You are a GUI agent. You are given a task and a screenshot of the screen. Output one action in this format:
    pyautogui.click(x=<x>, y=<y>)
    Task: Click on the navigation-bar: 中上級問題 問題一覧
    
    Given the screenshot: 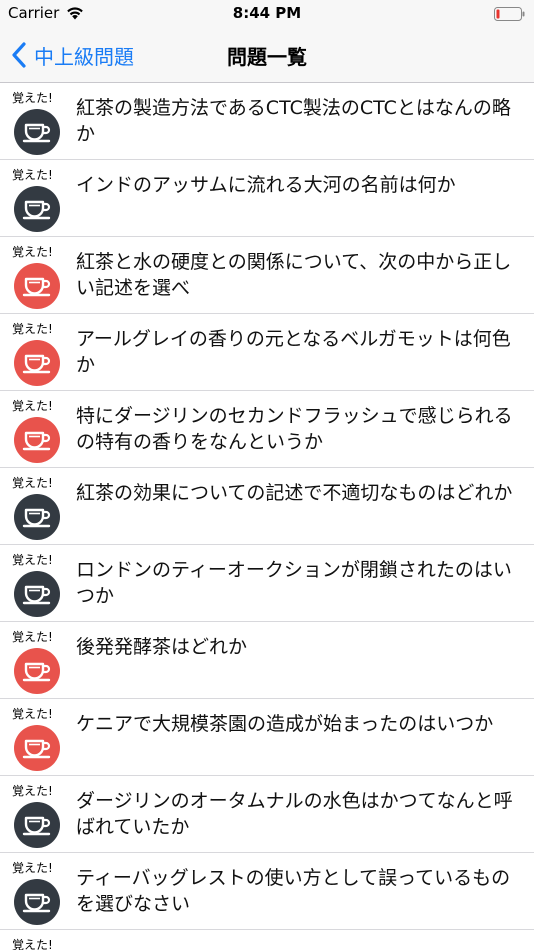 What is the action you would take?
    pyautogui.click(x=267, y=55)
    